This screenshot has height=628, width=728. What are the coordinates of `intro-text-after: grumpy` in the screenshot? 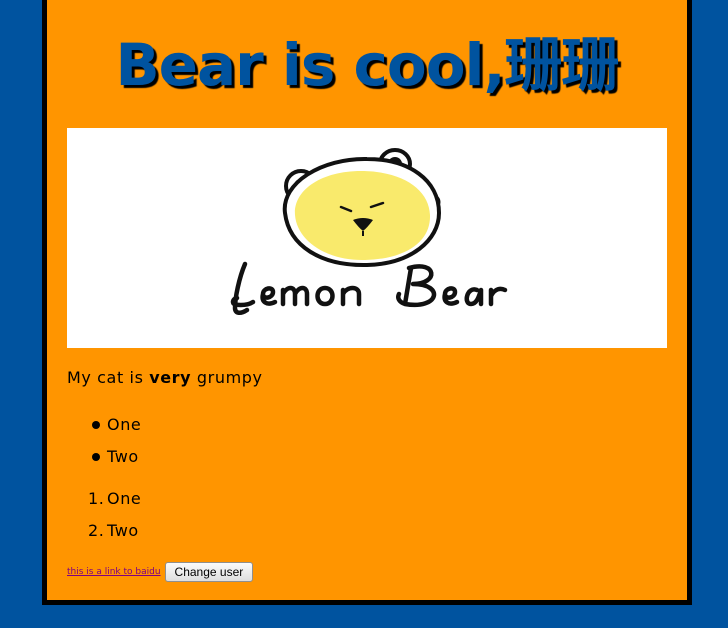 It's located at (227, 377).